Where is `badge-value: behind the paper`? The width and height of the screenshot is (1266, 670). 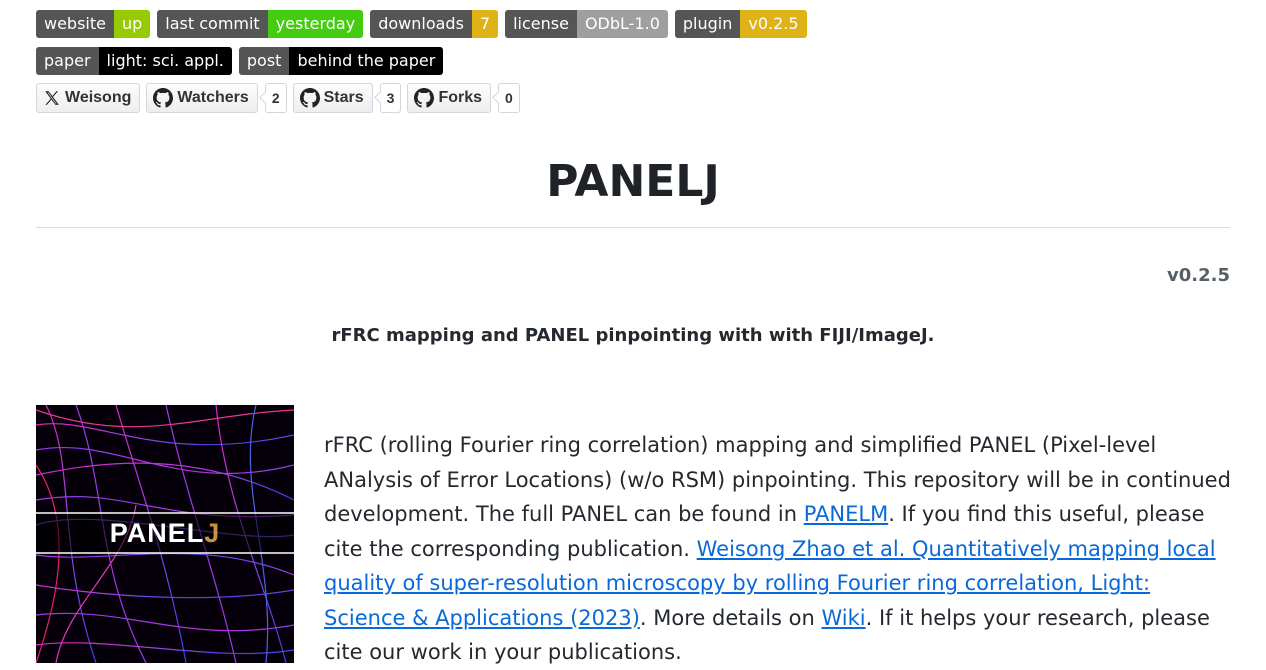
badge-value: behind the paper is located at coordinates (366, 61).